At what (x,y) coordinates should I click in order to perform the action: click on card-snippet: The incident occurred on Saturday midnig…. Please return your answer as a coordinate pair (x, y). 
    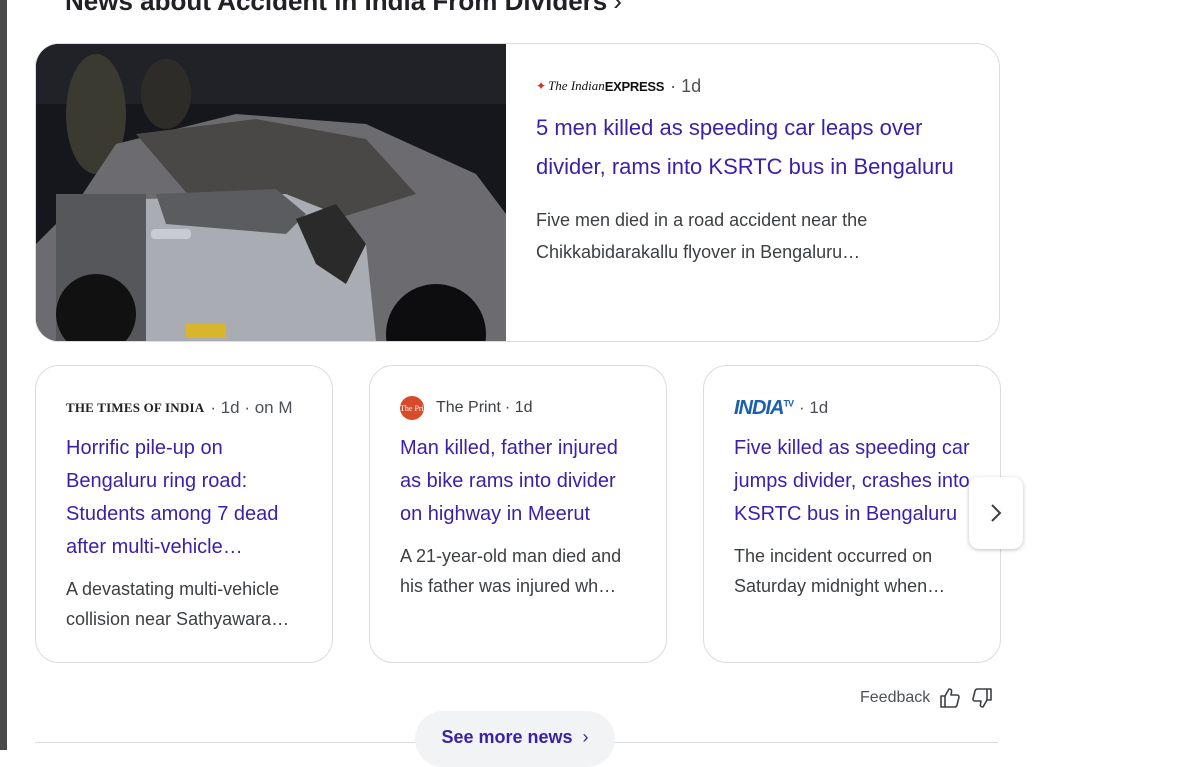
    Looking at the image, I should click on (840, 571).